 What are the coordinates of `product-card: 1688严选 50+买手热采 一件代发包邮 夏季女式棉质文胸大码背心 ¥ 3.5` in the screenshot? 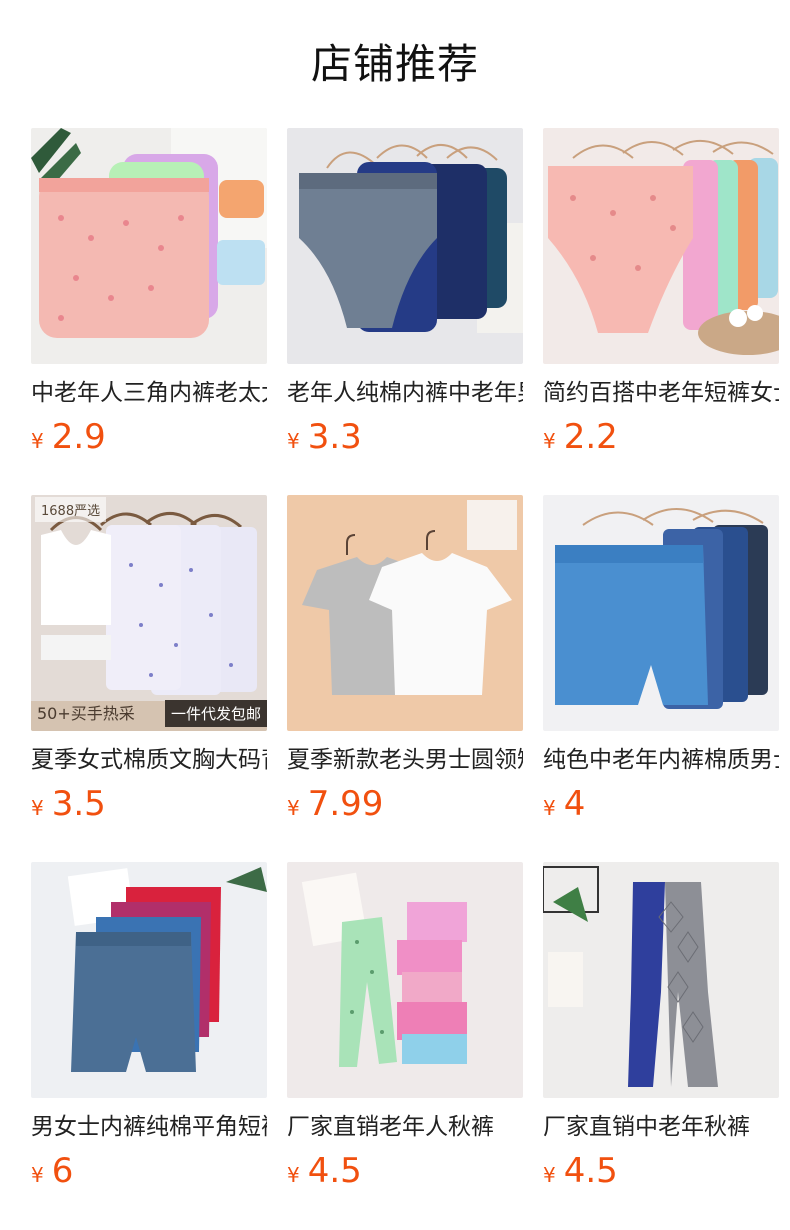 It's located at (149, 678).